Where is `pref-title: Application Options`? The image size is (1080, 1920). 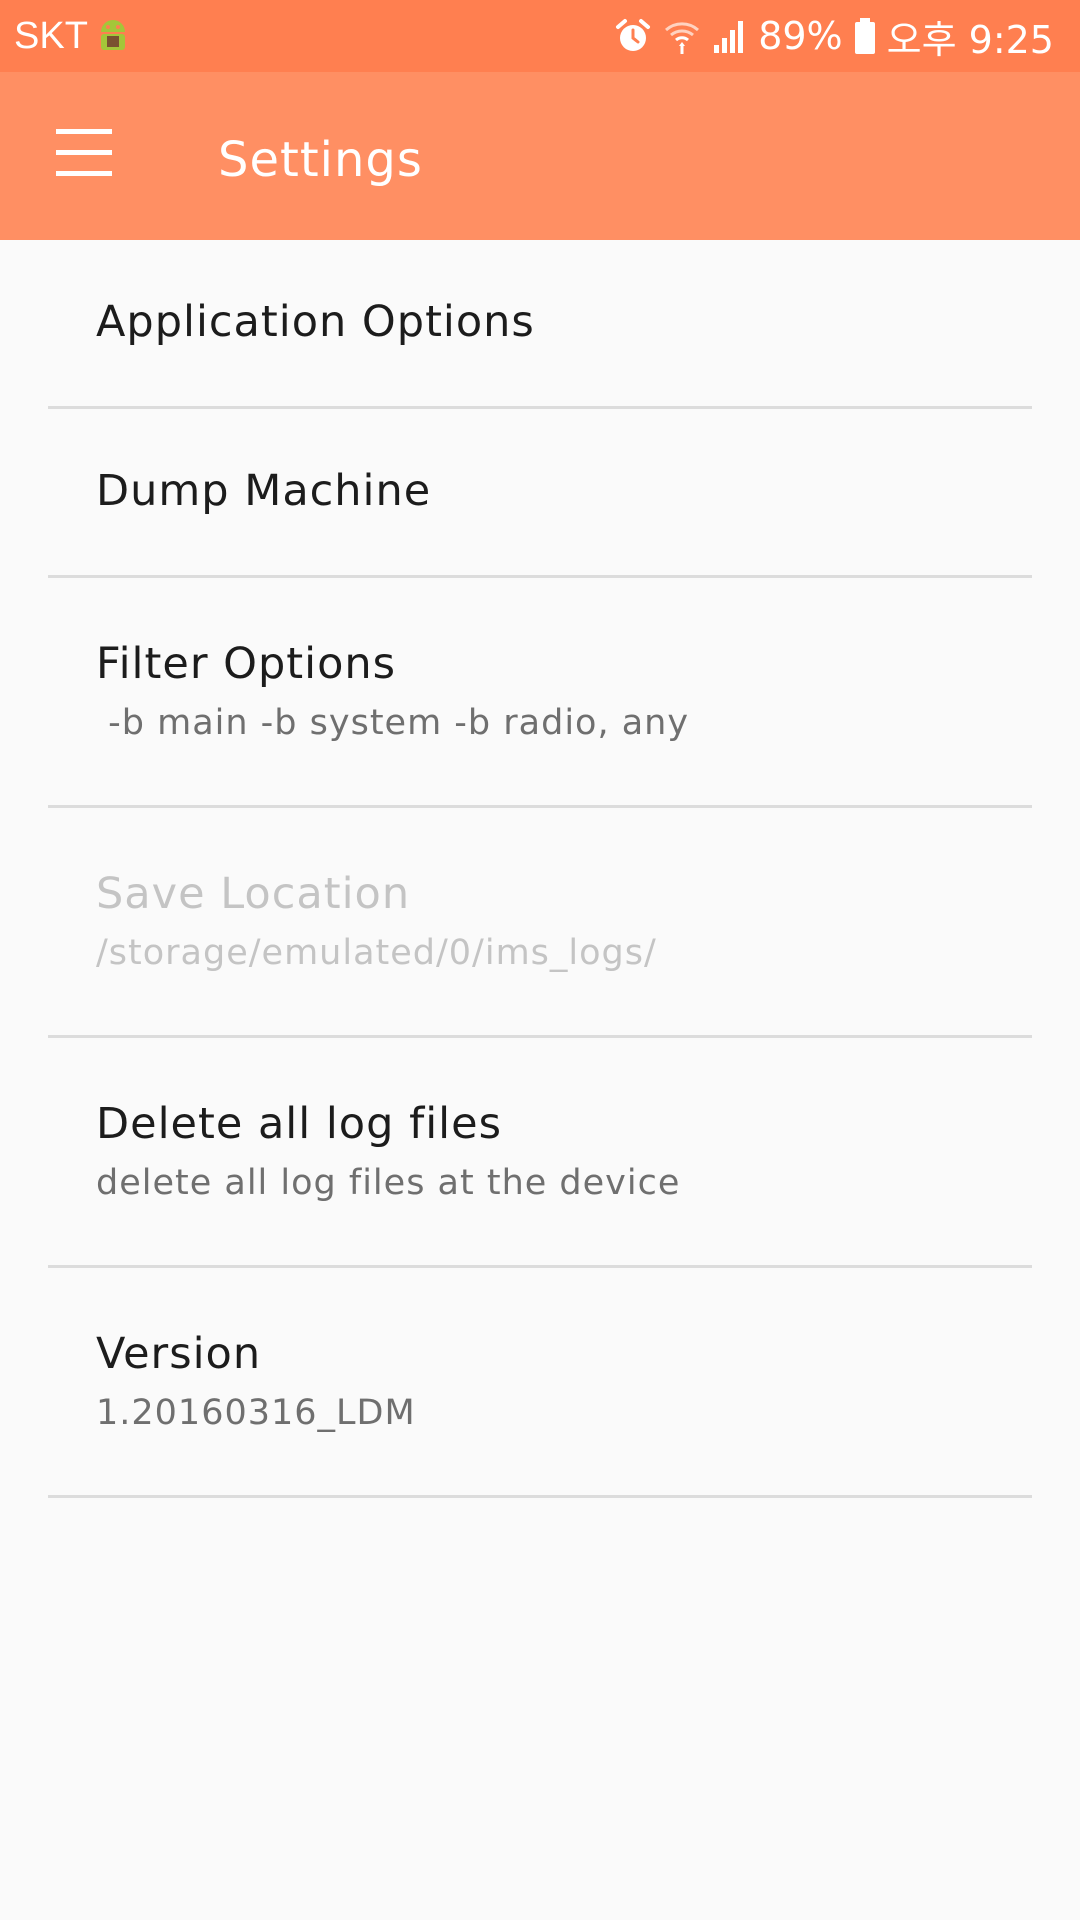
pref-title: Application Options is located at coordinates (315, 322).